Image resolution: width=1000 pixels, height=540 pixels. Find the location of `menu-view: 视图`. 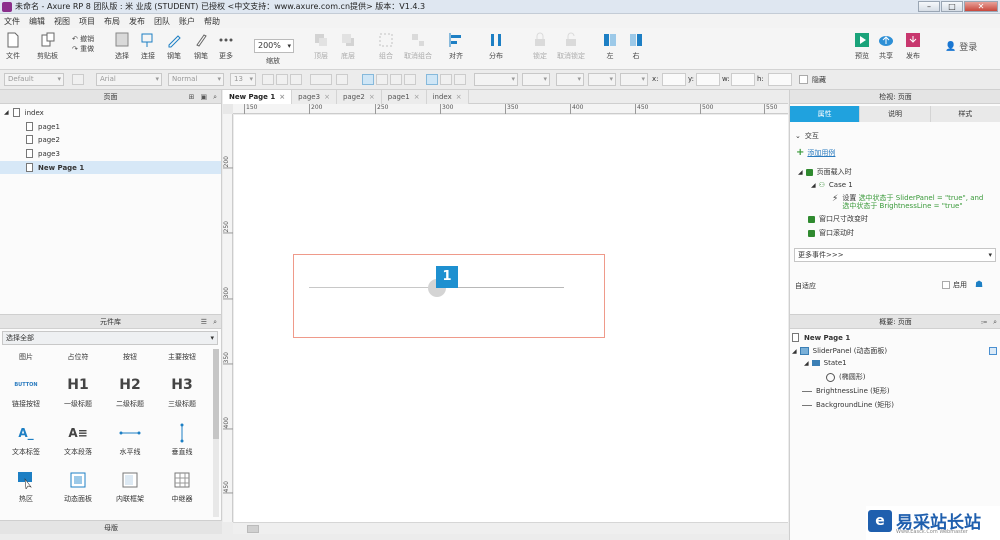

menu-view: 视图 is located at coordinates (62, 21).